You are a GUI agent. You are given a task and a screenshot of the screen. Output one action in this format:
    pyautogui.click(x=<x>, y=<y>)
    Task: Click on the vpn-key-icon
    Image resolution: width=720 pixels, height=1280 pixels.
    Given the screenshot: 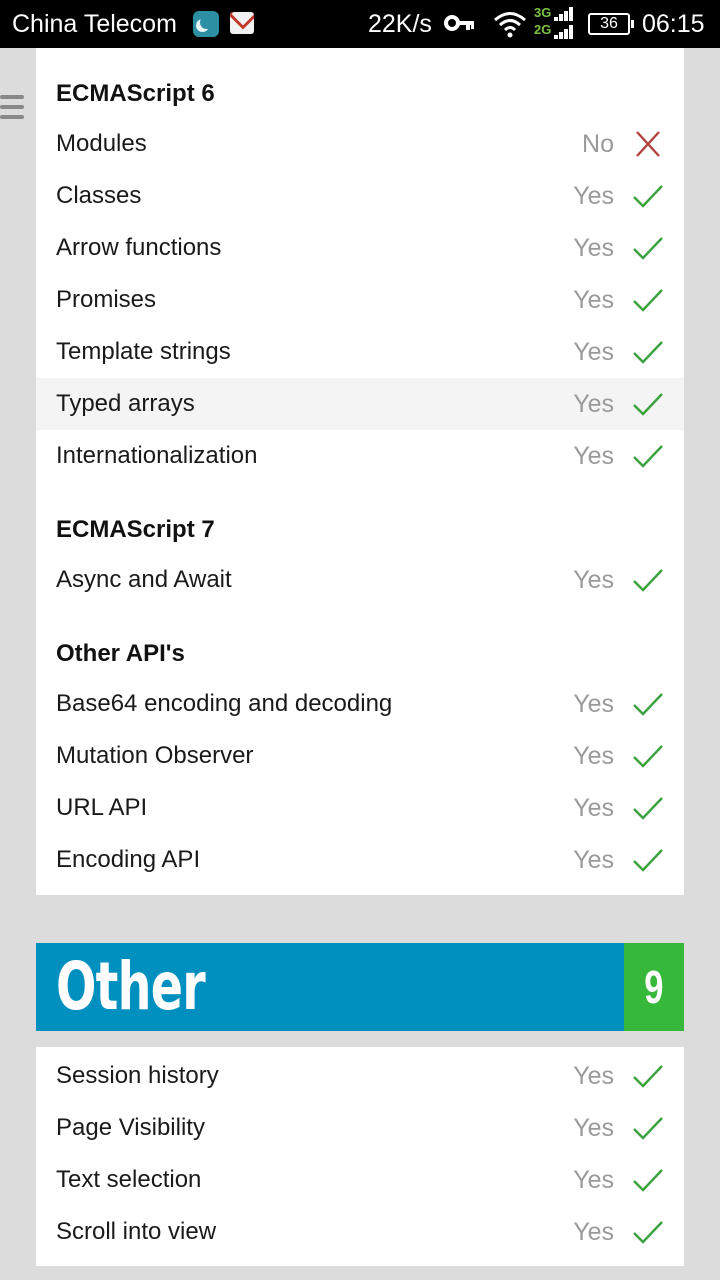 What is the action you would take?
    pyautogui.click(x=459, y=23)
    